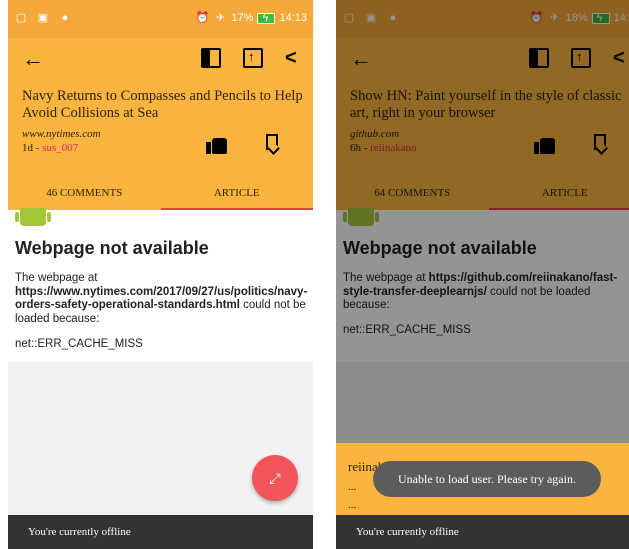 This screenshot has width=629, height=549. Describe the element at coordinates (43, 18) in the screenshot. I see `gallery-icon: ▣` at that location.